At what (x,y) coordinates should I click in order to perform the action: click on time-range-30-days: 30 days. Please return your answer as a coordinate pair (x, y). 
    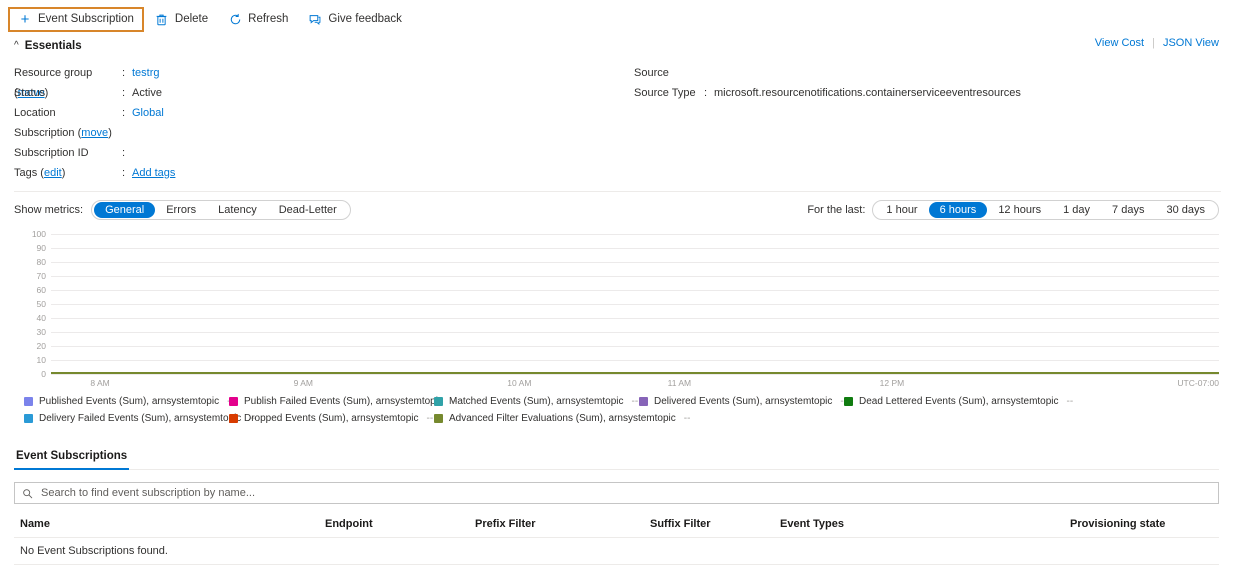
    Looking at the image, I should click on (1185, 210).